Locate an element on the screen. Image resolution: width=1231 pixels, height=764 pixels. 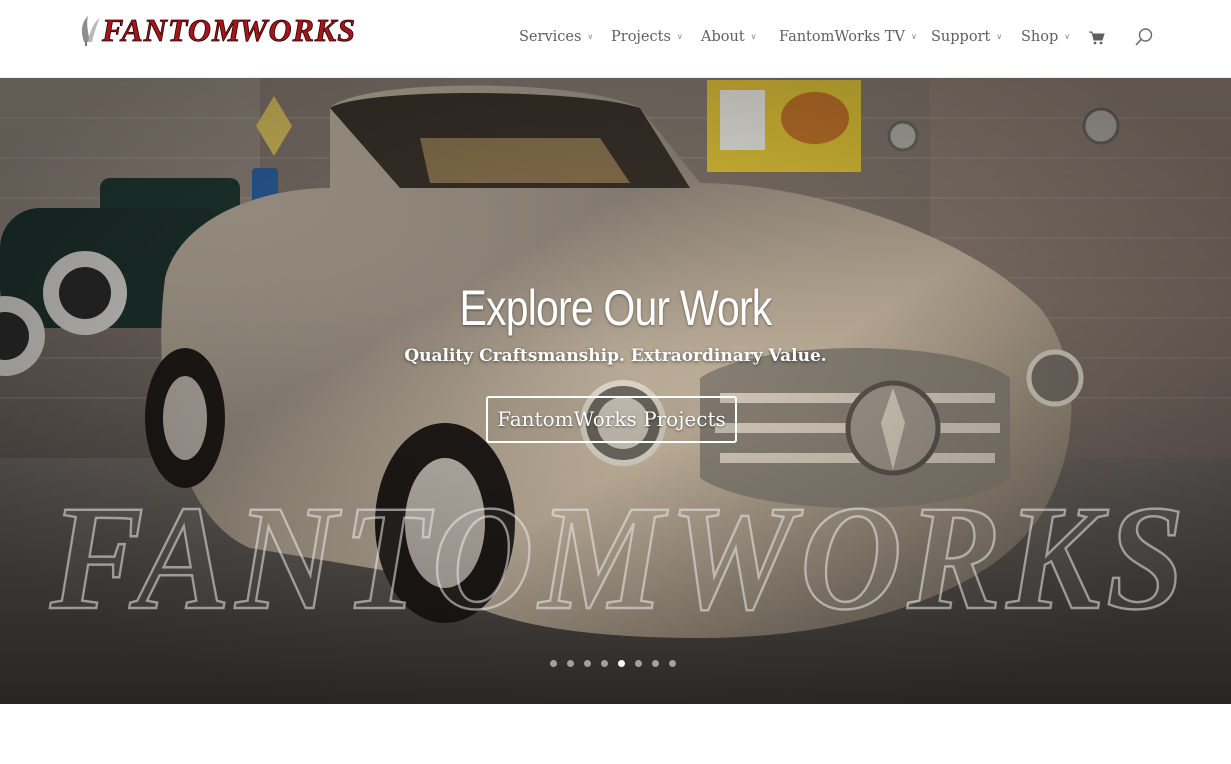
svg-text: FANTOM is located at coordinates (171, 30).